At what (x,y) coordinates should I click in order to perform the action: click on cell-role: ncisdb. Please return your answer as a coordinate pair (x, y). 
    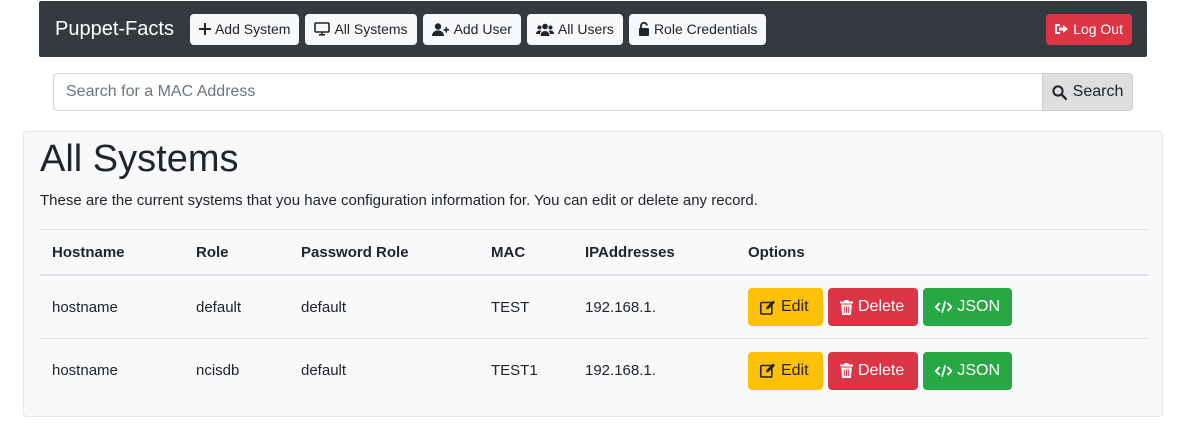
    Looking at the image, I should click on (218, 370).